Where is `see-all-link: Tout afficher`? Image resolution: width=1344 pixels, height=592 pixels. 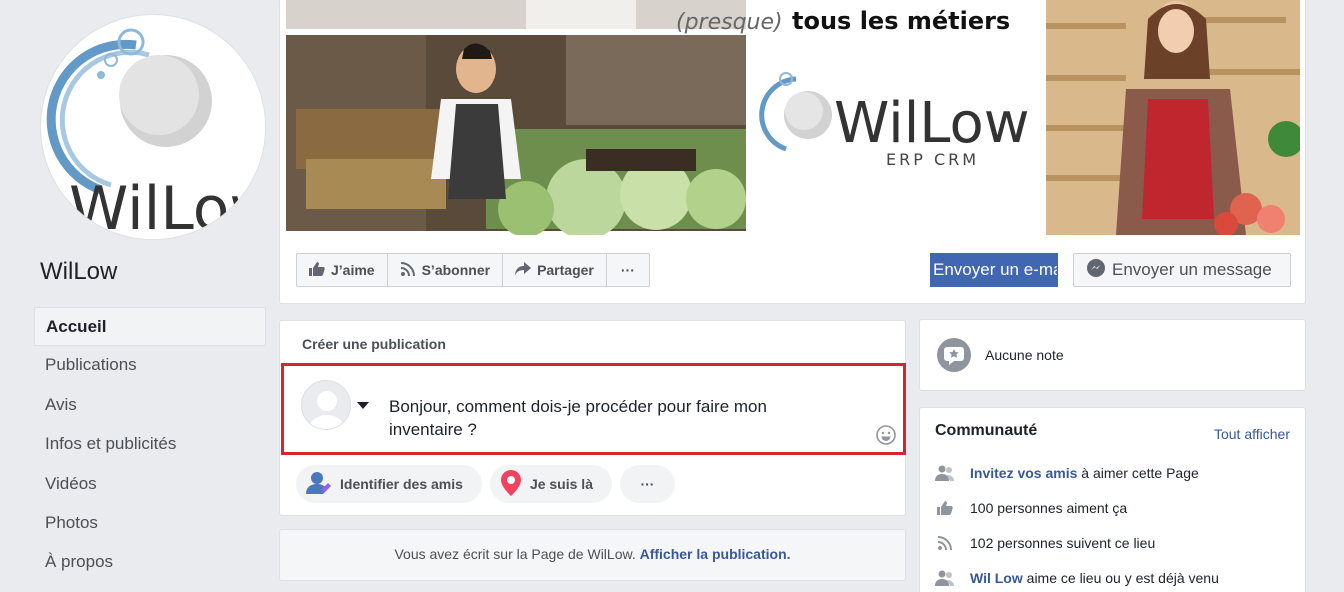 see-all-link: Tout afficher is located at coordinates (1252, 434).